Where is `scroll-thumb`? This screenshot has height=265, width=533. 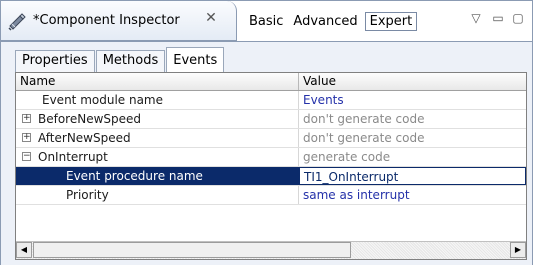 scroll-thumb is located at coordinates (192, 250).